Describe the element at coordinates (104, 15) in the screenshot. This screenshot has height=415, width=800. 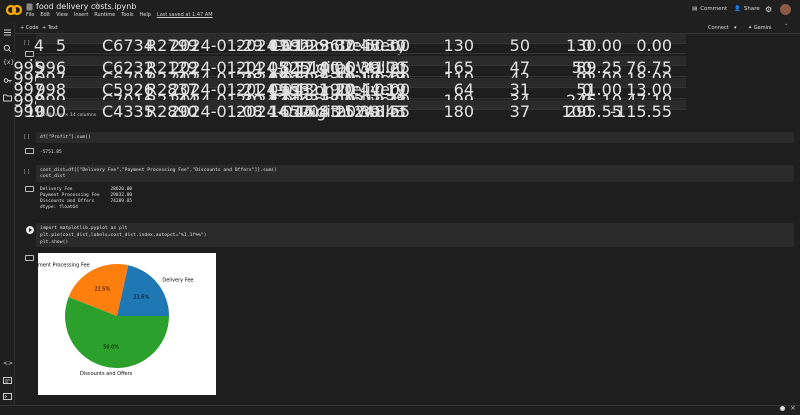
I see `menu-runtime: Runtime` at that location.